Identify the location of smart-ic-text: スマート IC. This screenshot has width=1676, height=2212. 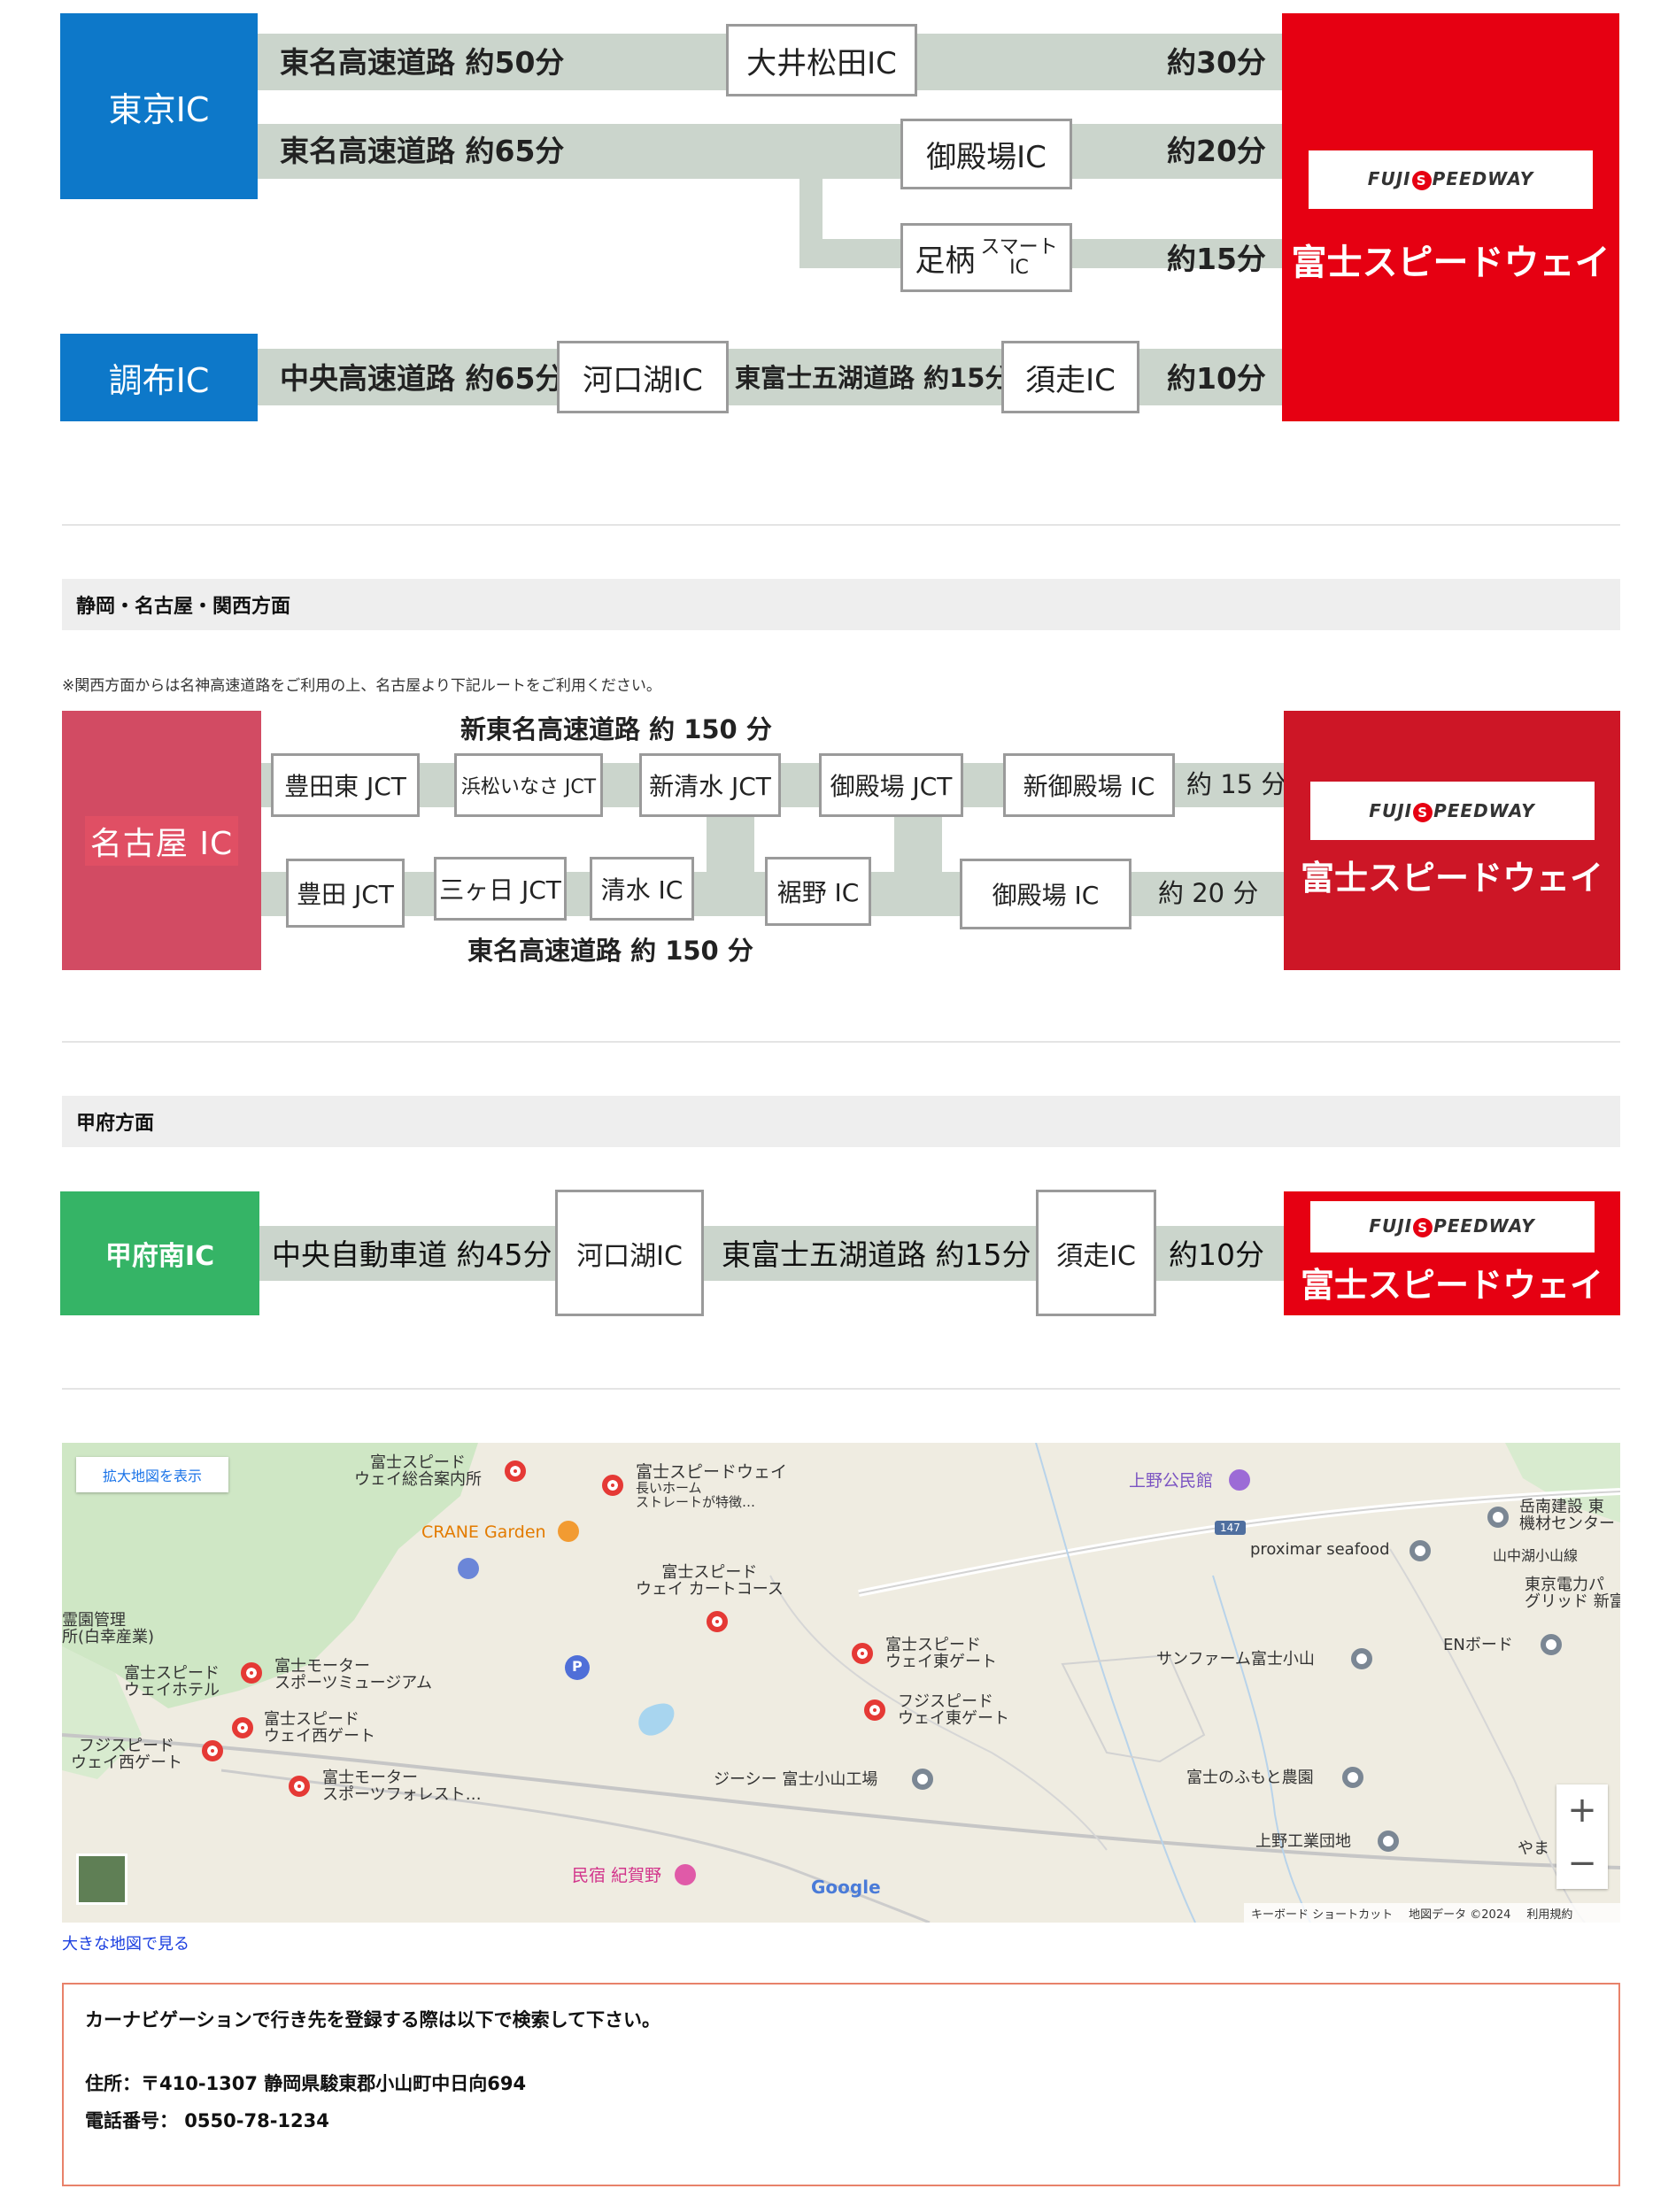
(1018, 257).